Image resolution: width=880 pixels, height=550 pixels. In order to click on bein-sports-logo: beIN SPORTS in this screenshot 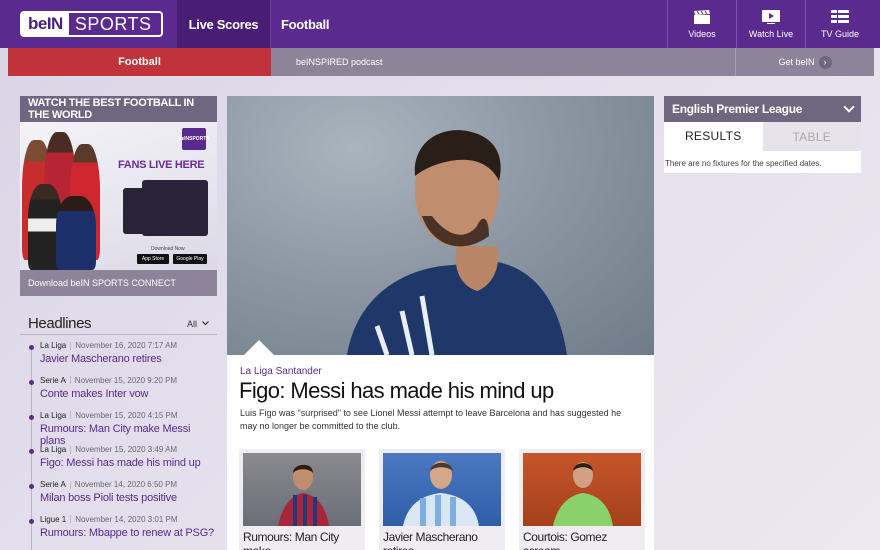, I will do `click(91, 24)`.